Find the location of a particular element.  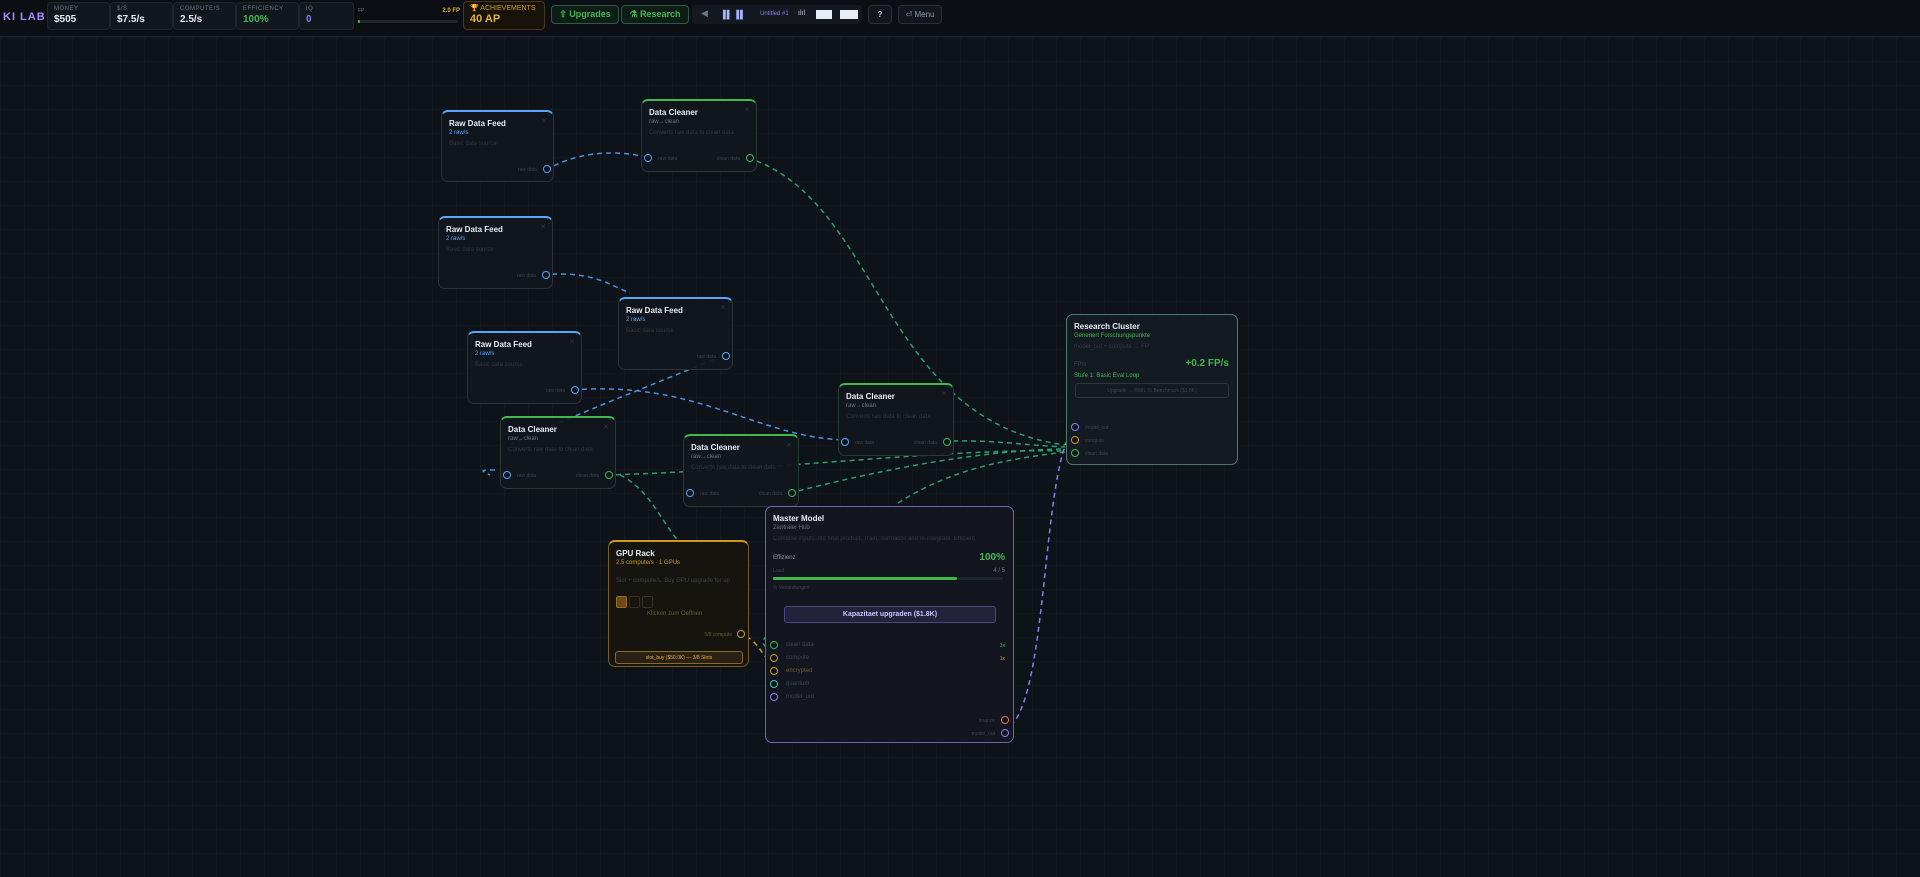

node-description: Converts raw data to clean data is located at coordinates (691, 133).